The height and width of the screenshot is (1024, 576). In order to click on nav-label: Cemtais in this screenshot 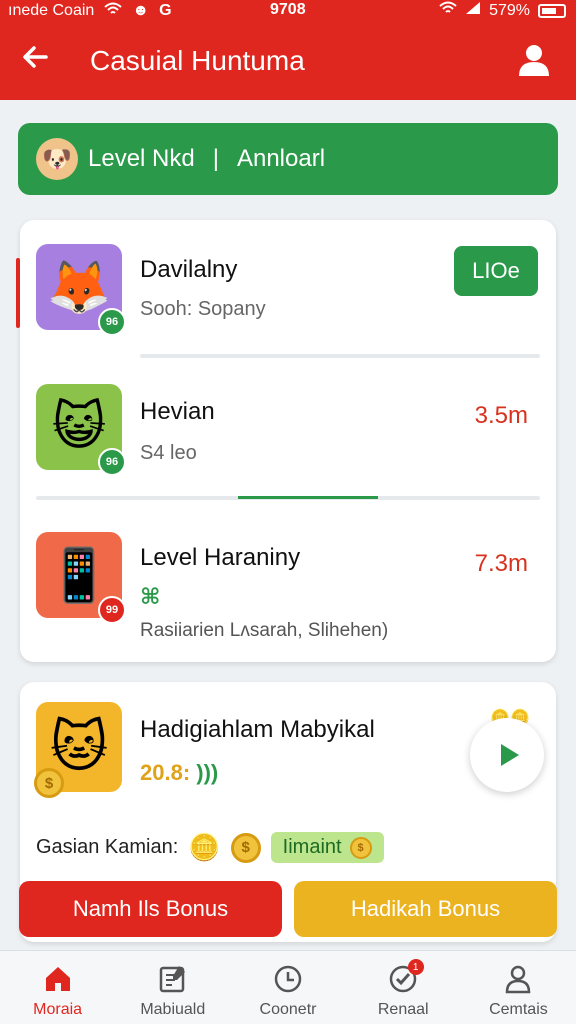, I will do `click(518, 1009)`.